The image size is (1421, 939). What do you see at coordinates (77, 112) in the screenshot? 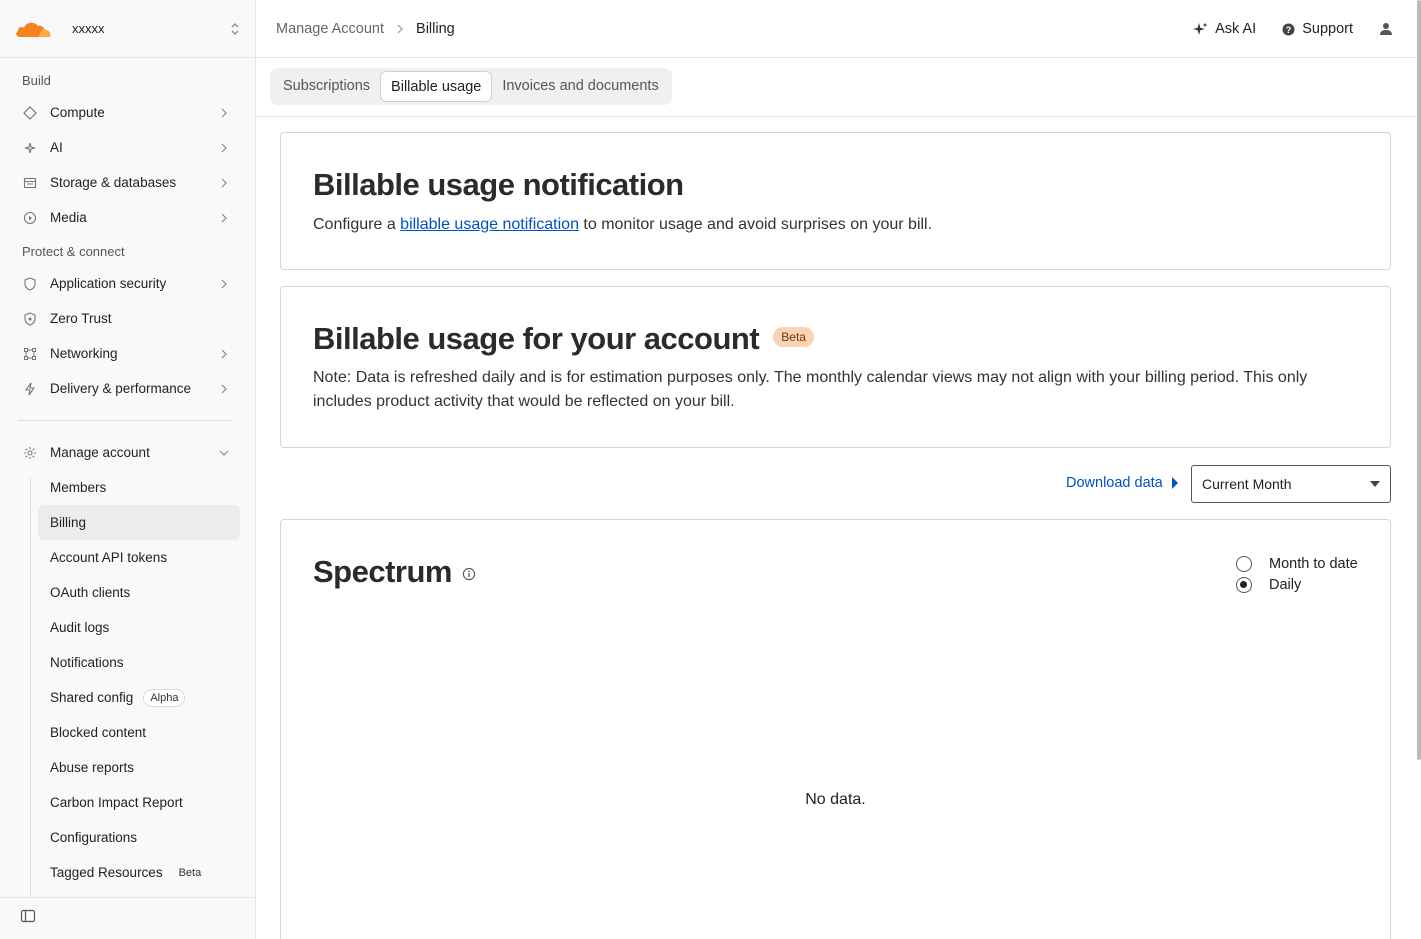
I see `sidebar-item-label: Compute` at bounding box center [77, 112].